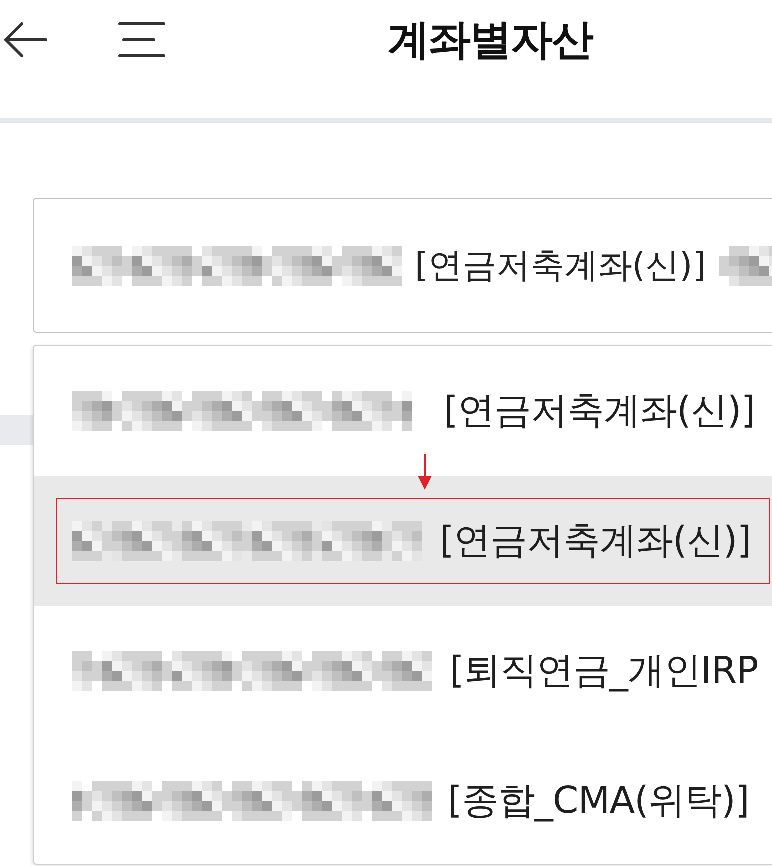 Image resolution: width=772 pixels, height=866 pixels. I want to click on menu-icon, so click(142, 40).